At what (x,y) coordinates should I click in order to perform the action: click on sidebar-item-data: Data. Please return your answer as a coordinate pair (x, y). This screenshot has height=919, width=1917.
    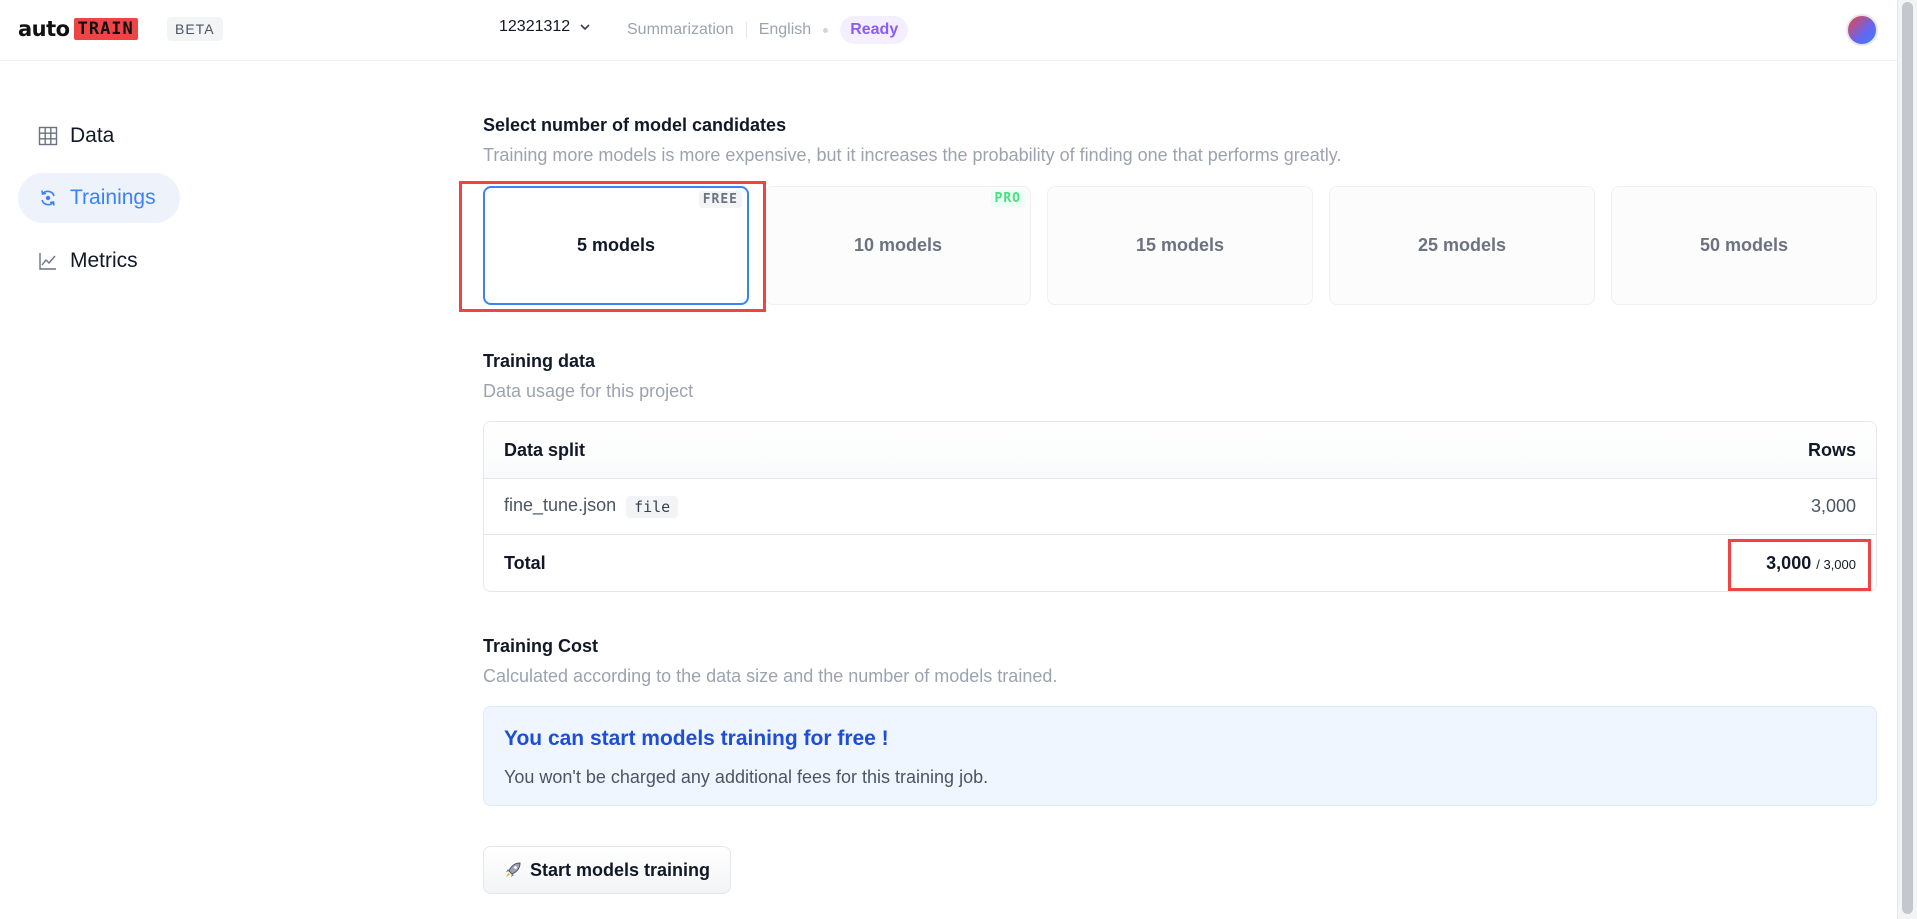
    Looking at the image, I should click on (76, 136).